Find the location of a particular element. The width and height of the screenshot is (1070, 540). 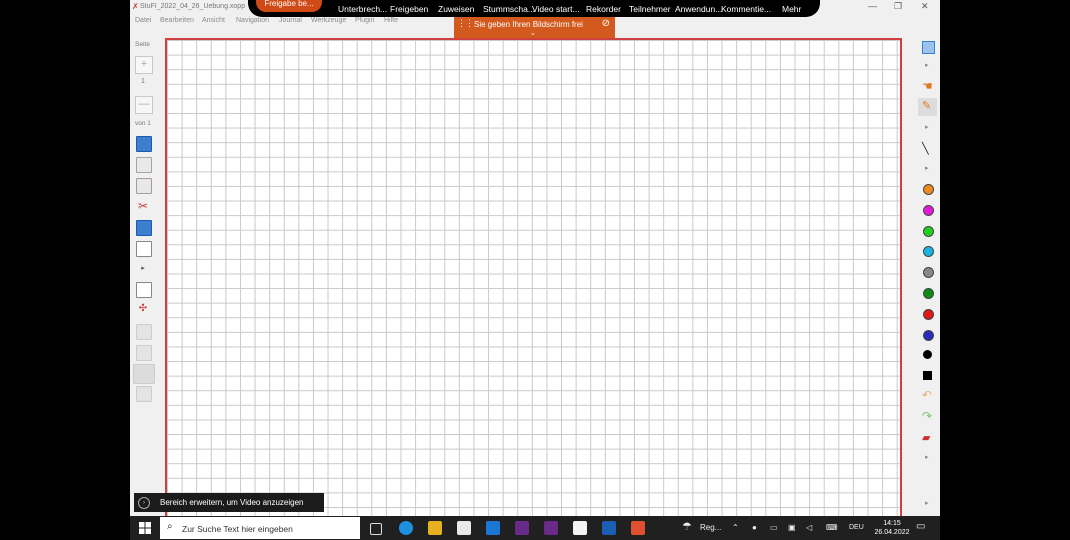

right-toolbar: ▸ ☚ ✎ ▸ ╲ ▸ ↶ ↷ ▰ ▸ ▸ is located at coordinates (927, 277).